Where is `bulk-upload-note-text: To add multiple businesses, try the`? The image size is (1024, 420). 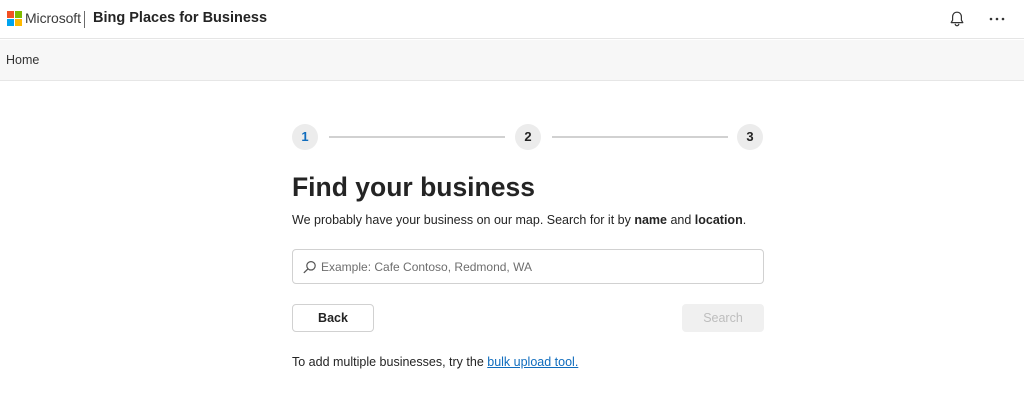 bulk-upload-note-text: To add multiple businesses, try the is located at coordinates (390, 362).